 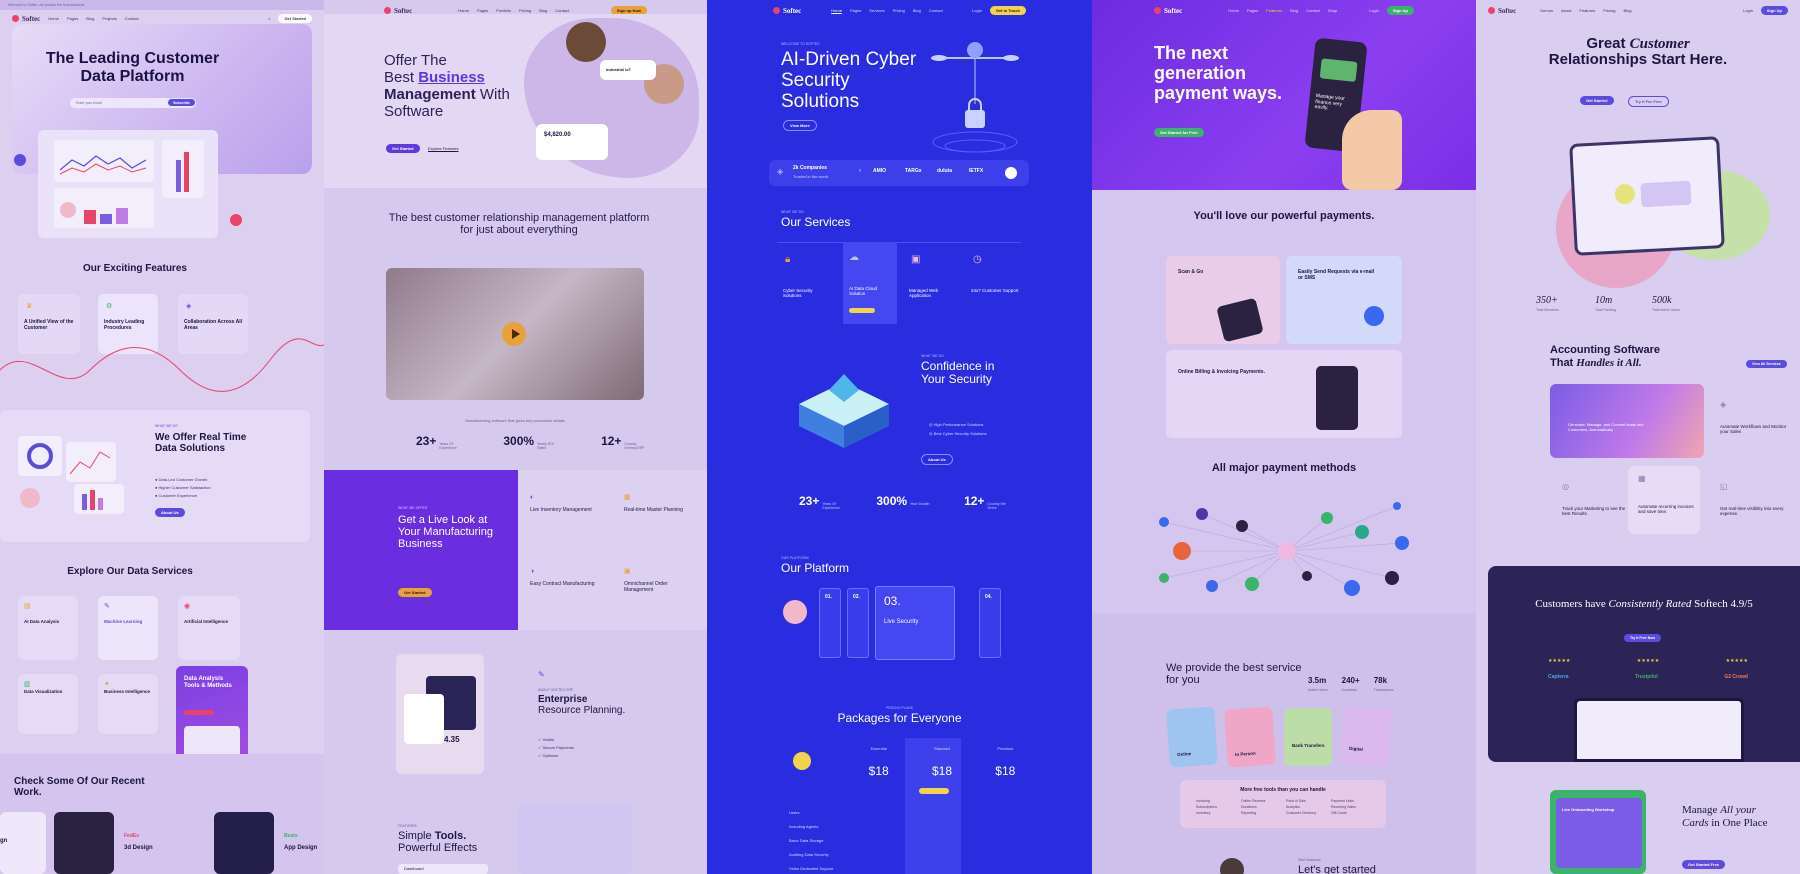 I want to click on service-card: 🔒︎ Cyber Security Solutions, so click(x=806, y=284).